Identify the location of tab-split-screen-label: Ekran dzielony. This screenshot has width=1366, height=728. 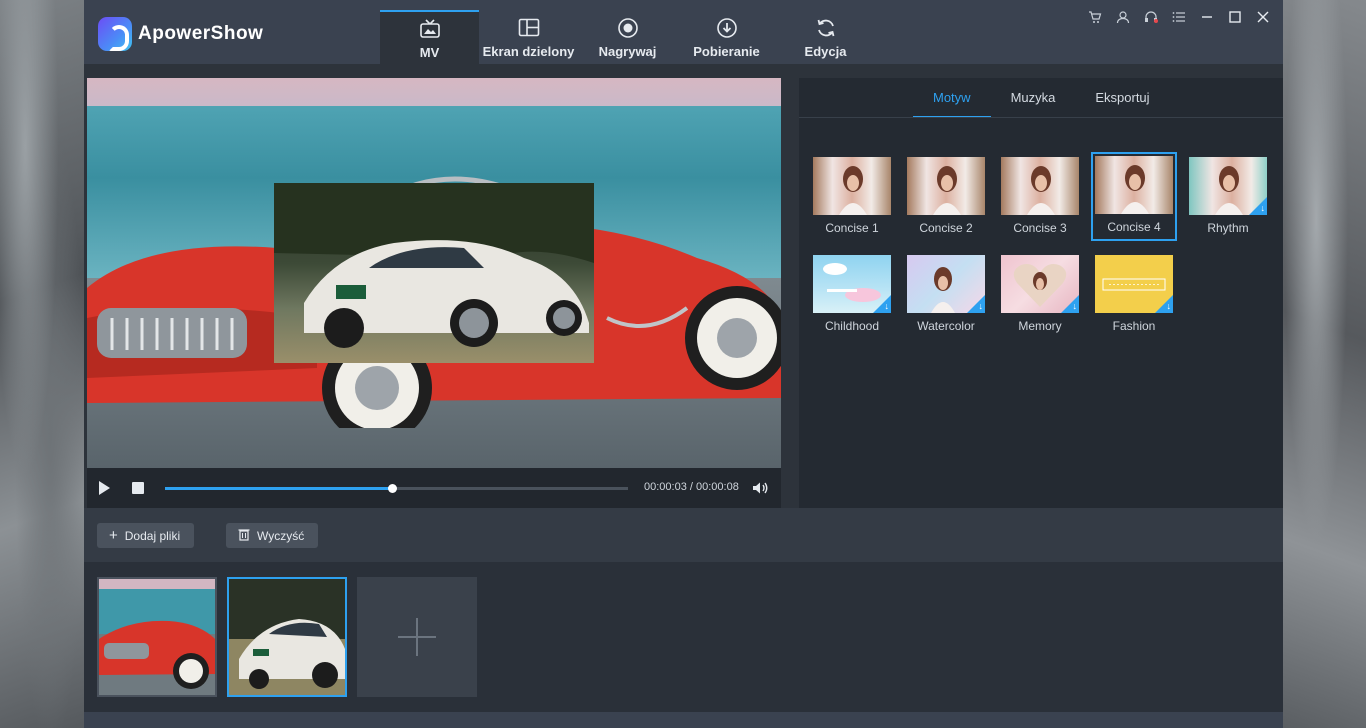
(528, 51).